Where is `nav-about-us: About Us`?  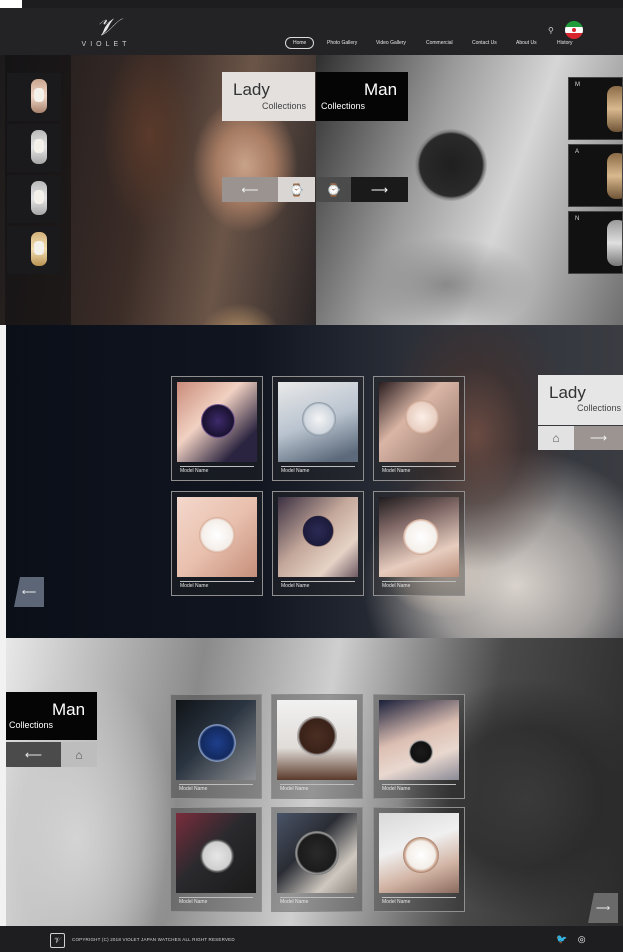 nav-about-us: About Us is located at coordinates (526, 43).